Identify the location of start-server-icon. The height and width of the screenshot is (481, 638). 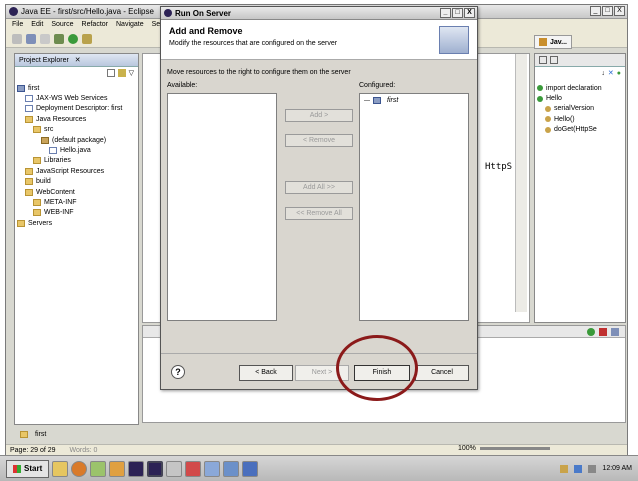
(591, 331).